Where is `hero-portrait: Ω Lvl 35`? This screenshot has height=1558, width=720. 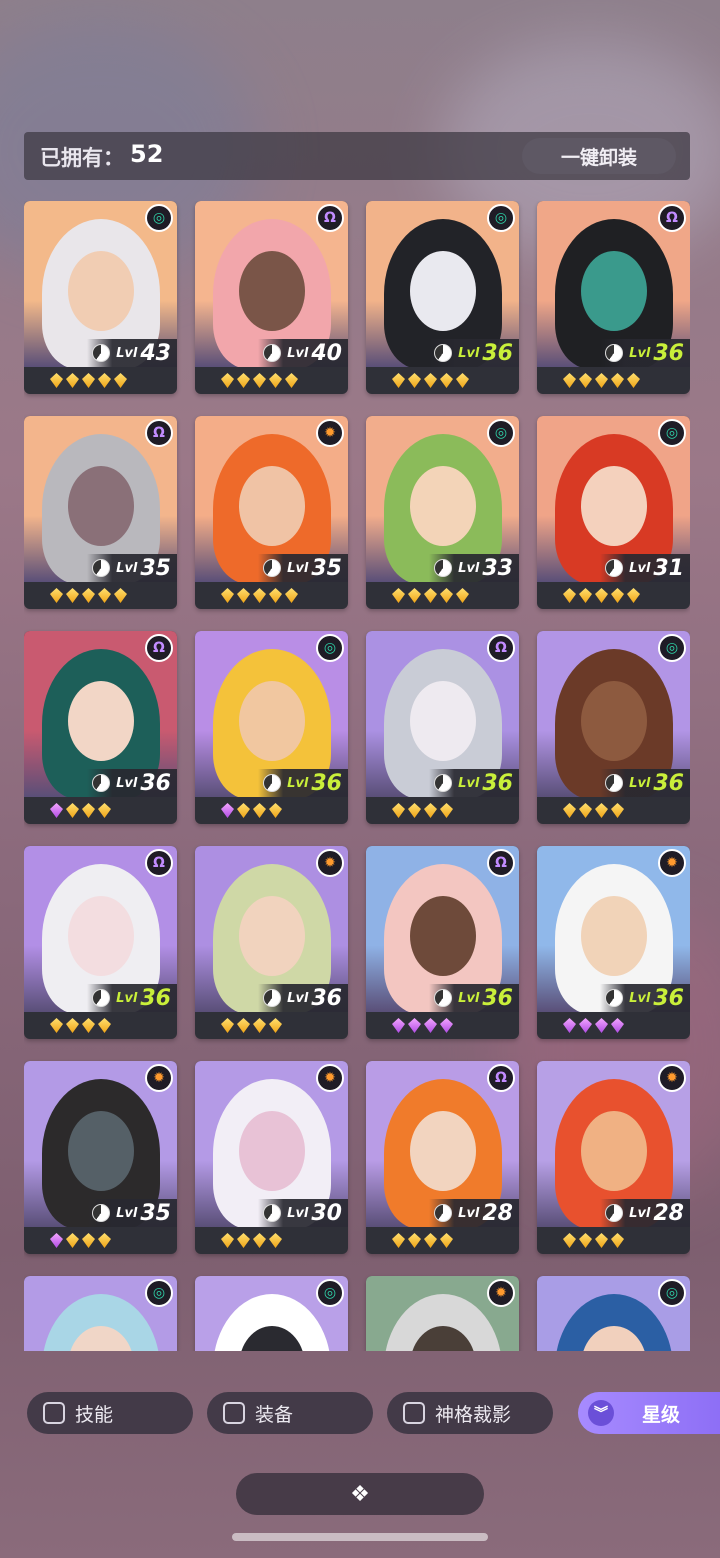 hero-portrait: Ω Lvl 35 is located at coordinates (100, 499).